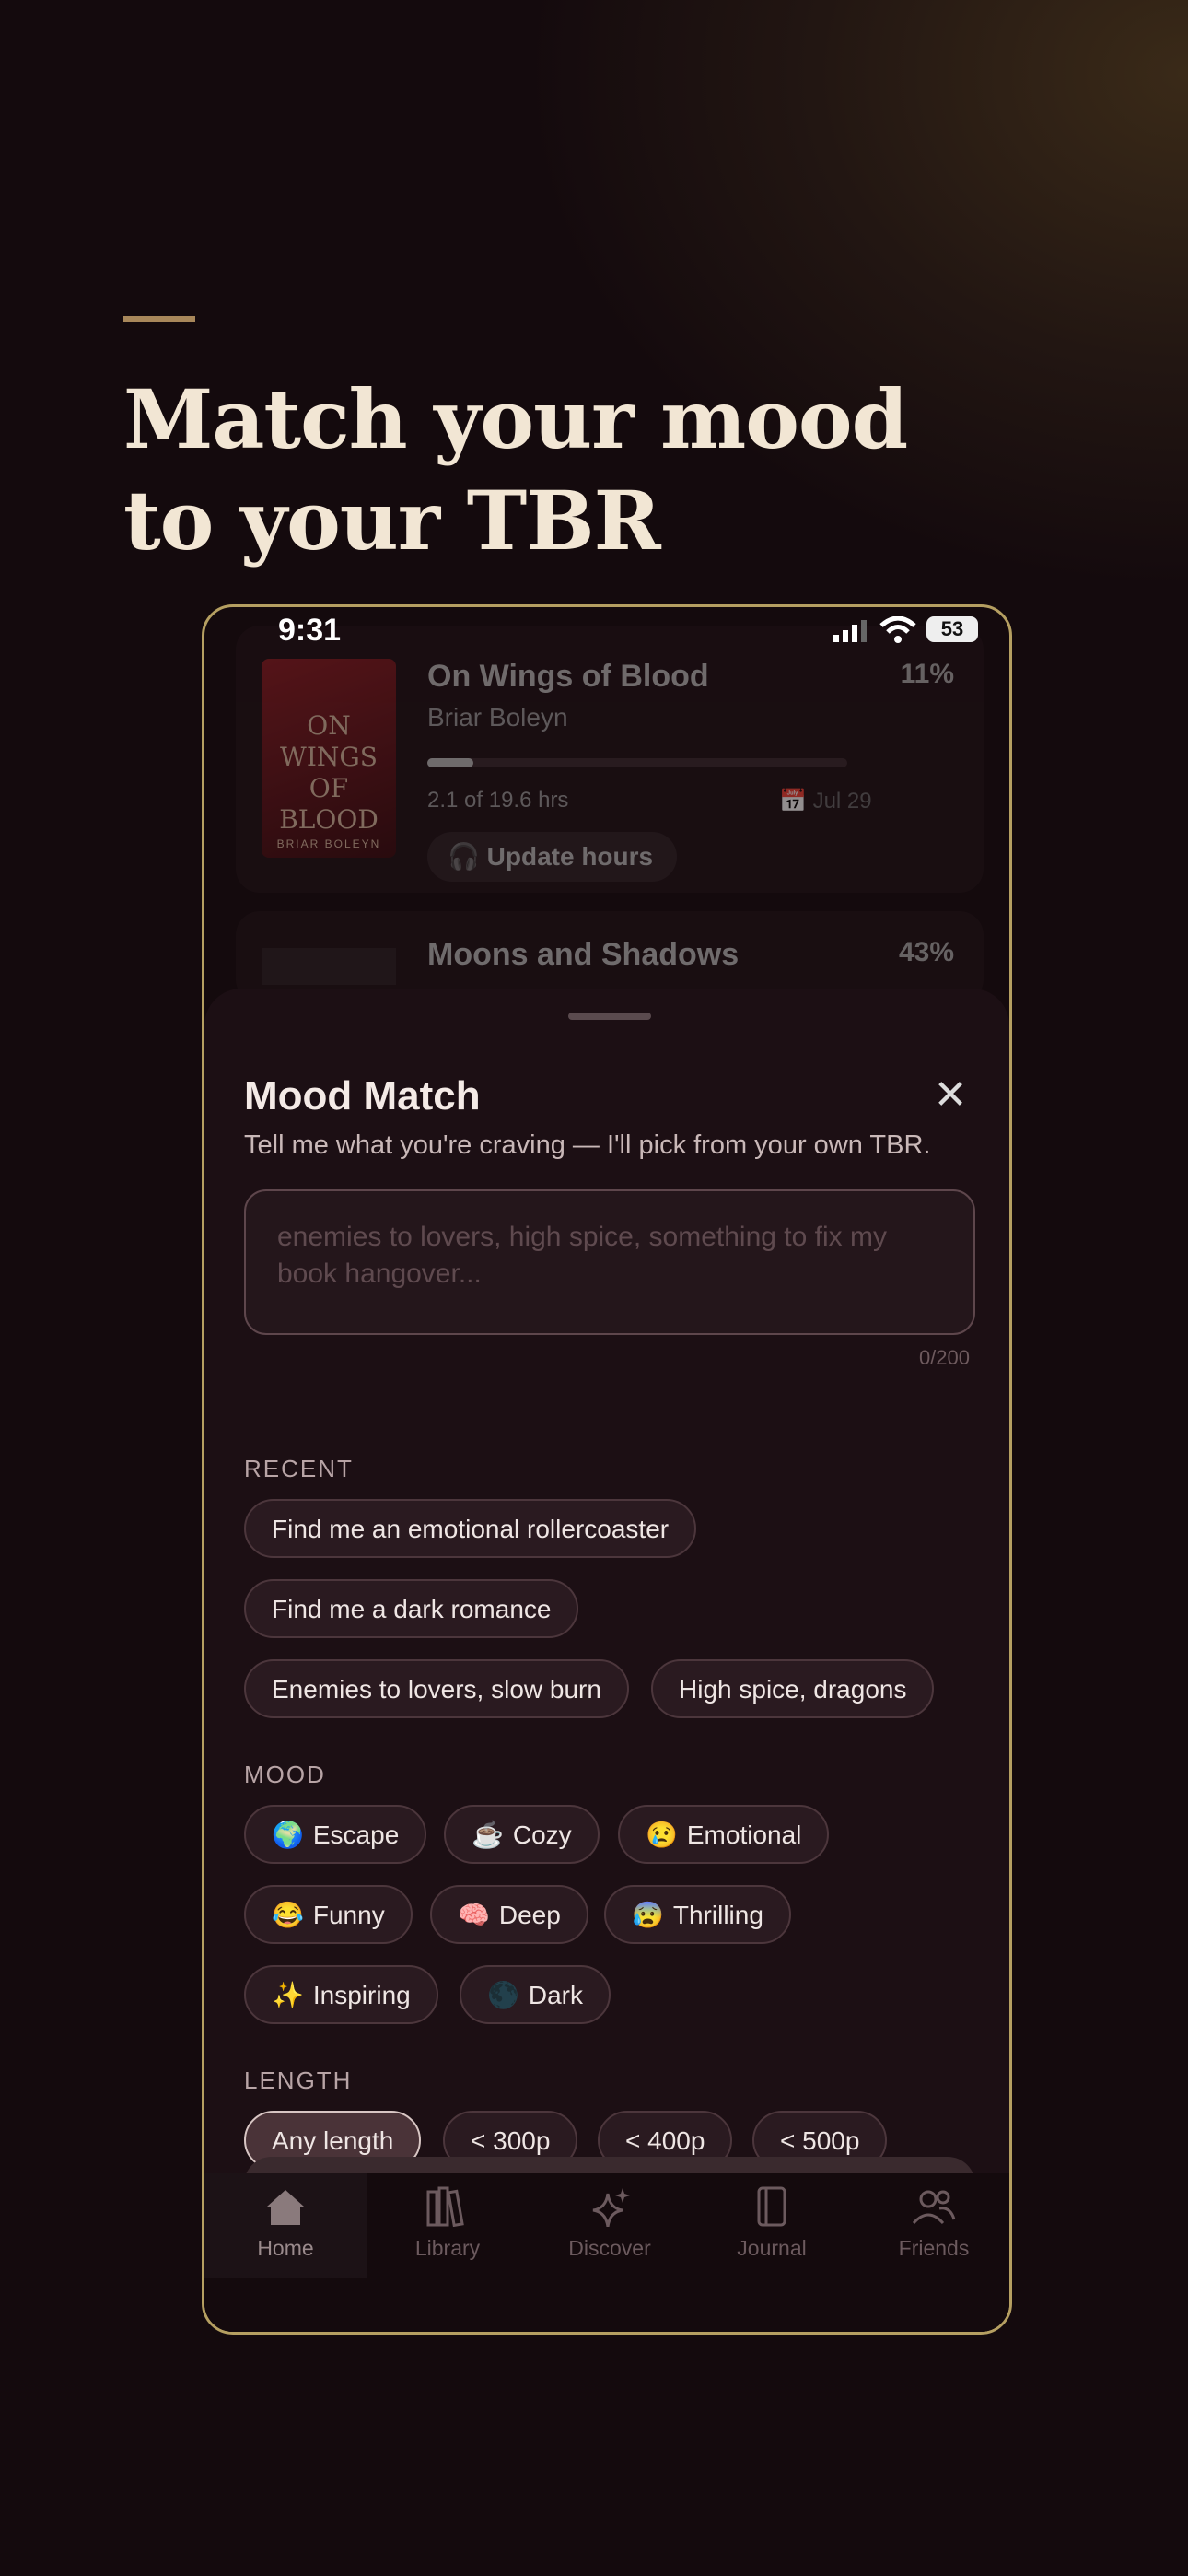  What do you see at coordinates (609, 1016) in the screenshot?
I see `sheet-drag-handle` at bounding box center [609, 1016].